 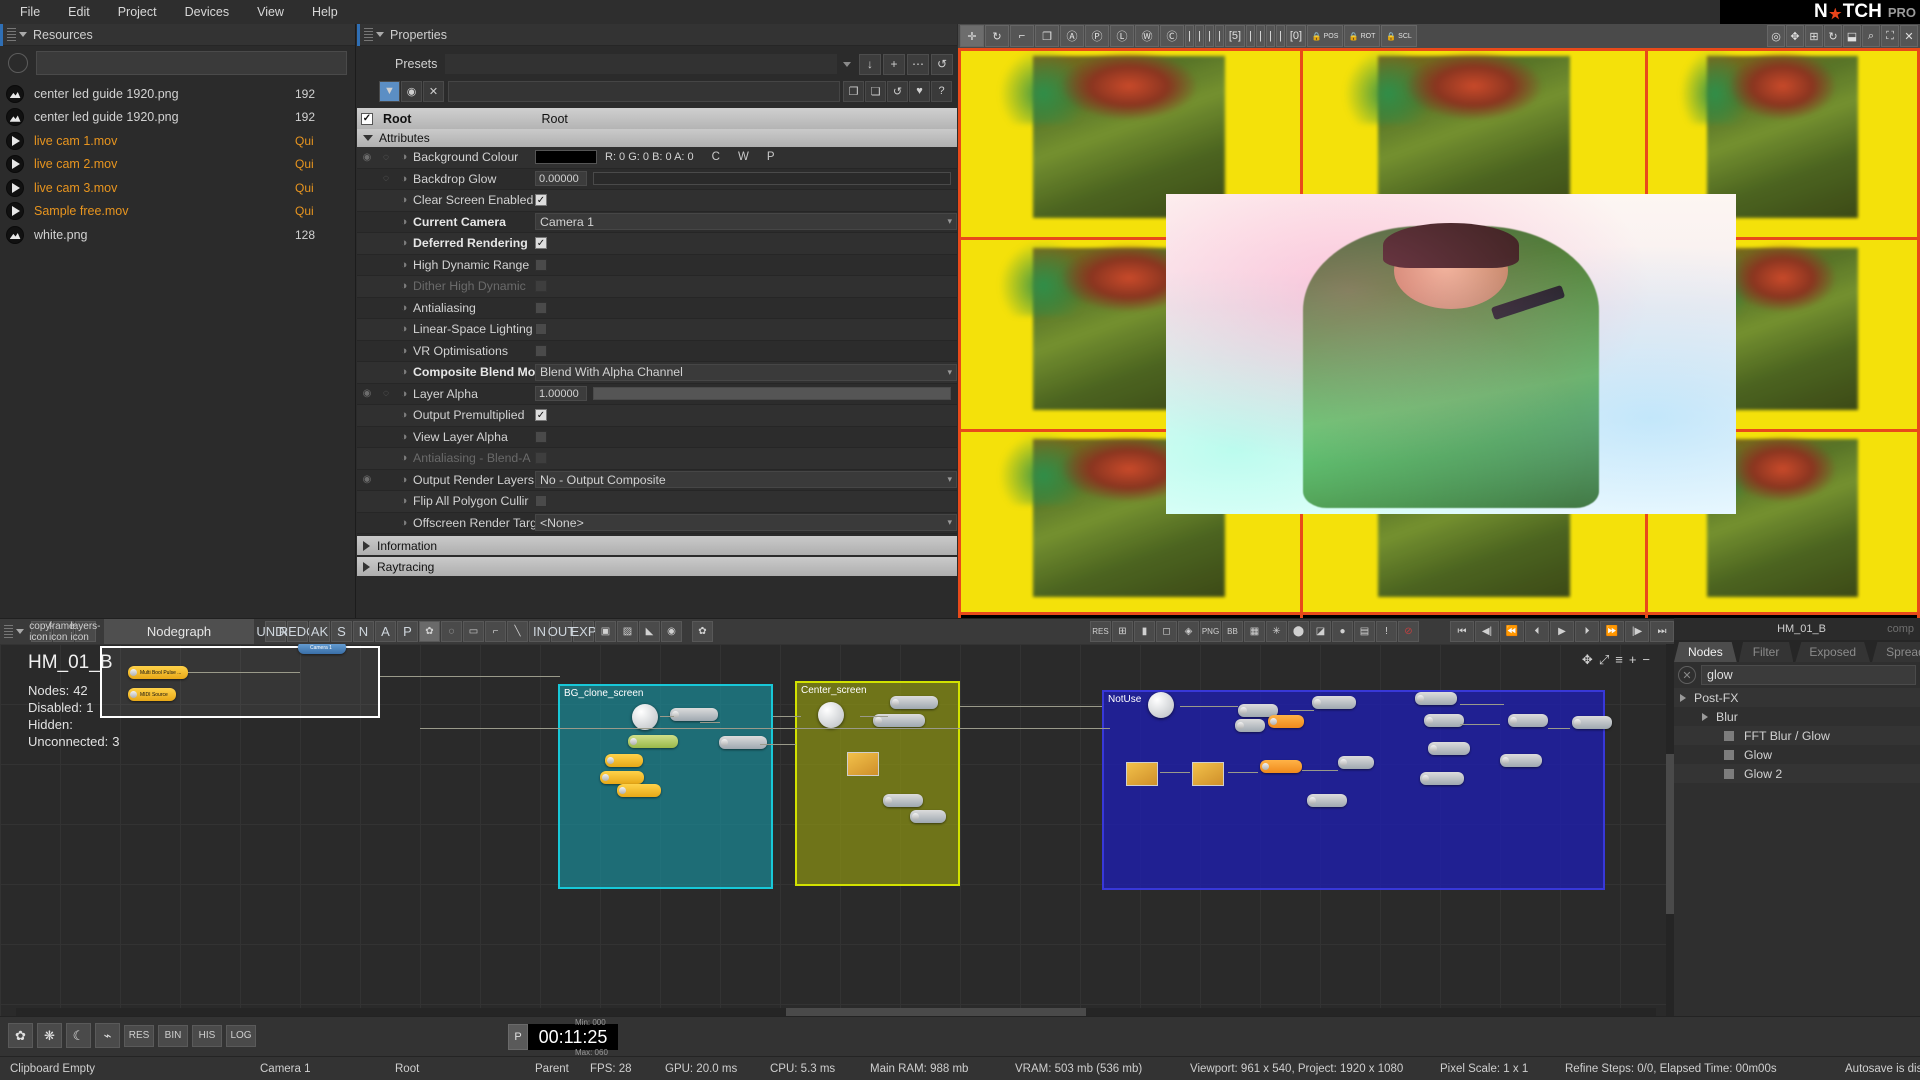 What do you see at coordinates (389, 91) in the screenshot?
I see `filter-funnel-icon: ▼` at bounding box center [389, 91].